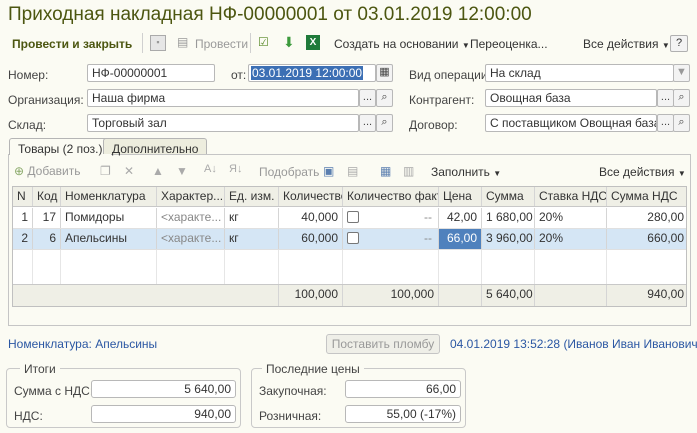  I want to click on vat-field: 940,00, so click(163, 414).